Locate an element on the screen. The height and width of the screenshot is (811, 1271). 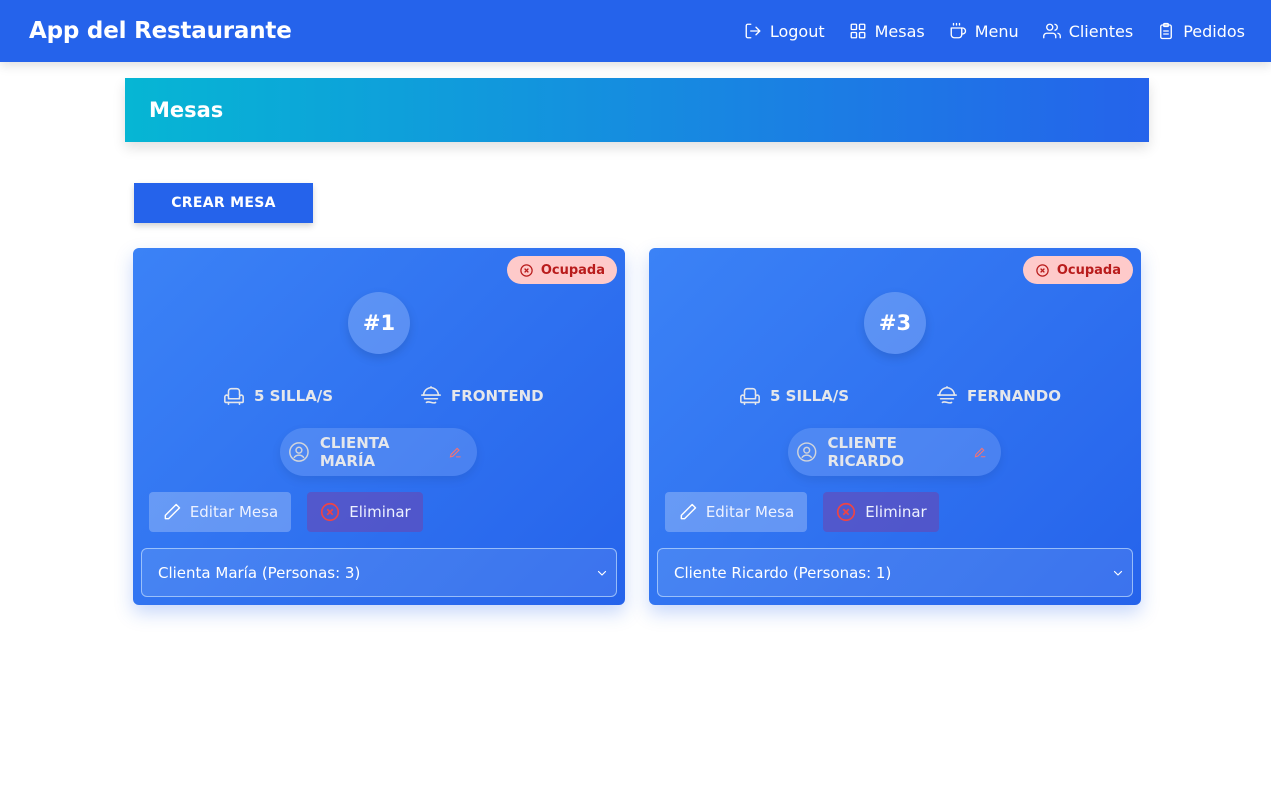
nav-clientes: Clientes is located at coordinates (1088, 31).